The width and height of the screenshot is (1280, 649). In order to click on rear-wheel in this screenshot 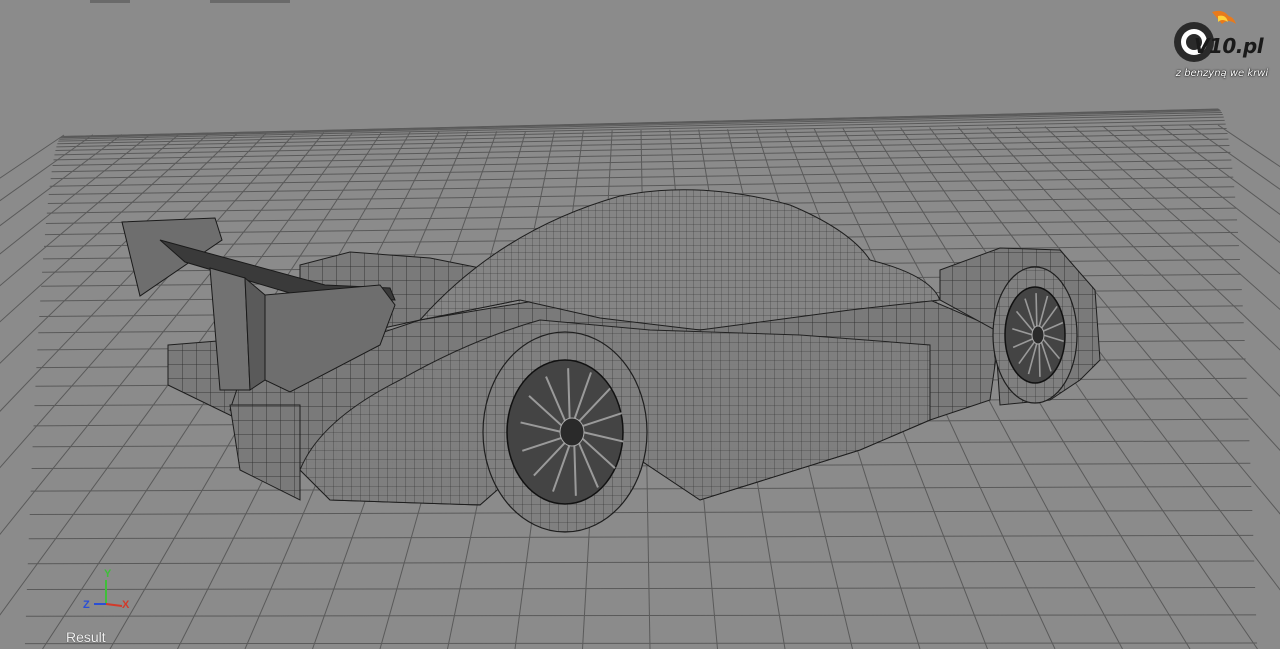, I will do `click(565, 432)`.